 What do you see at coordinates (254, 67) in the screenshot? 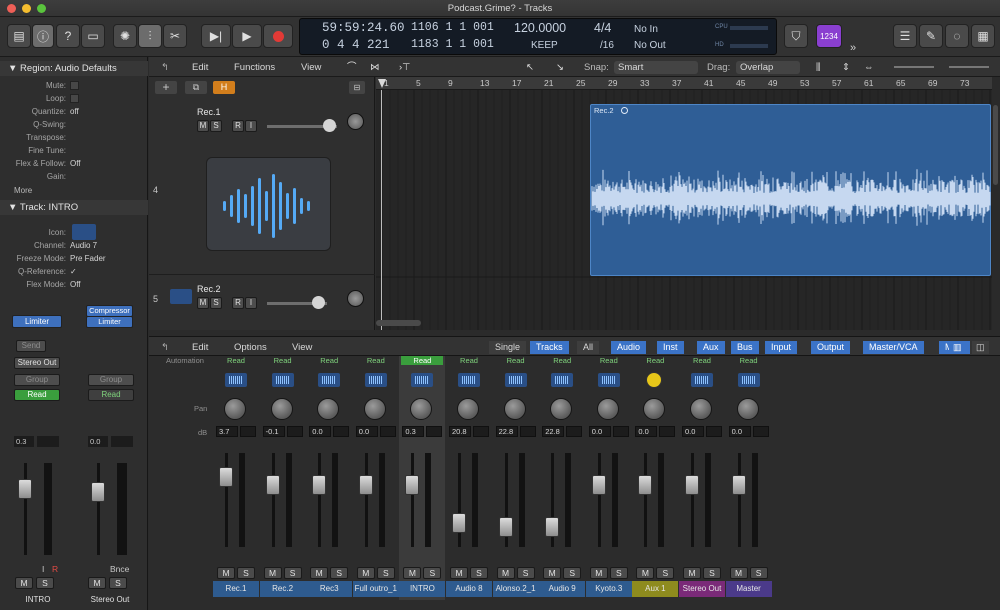
I see `functions-menu: Functions` at bounding box center [254, 67].